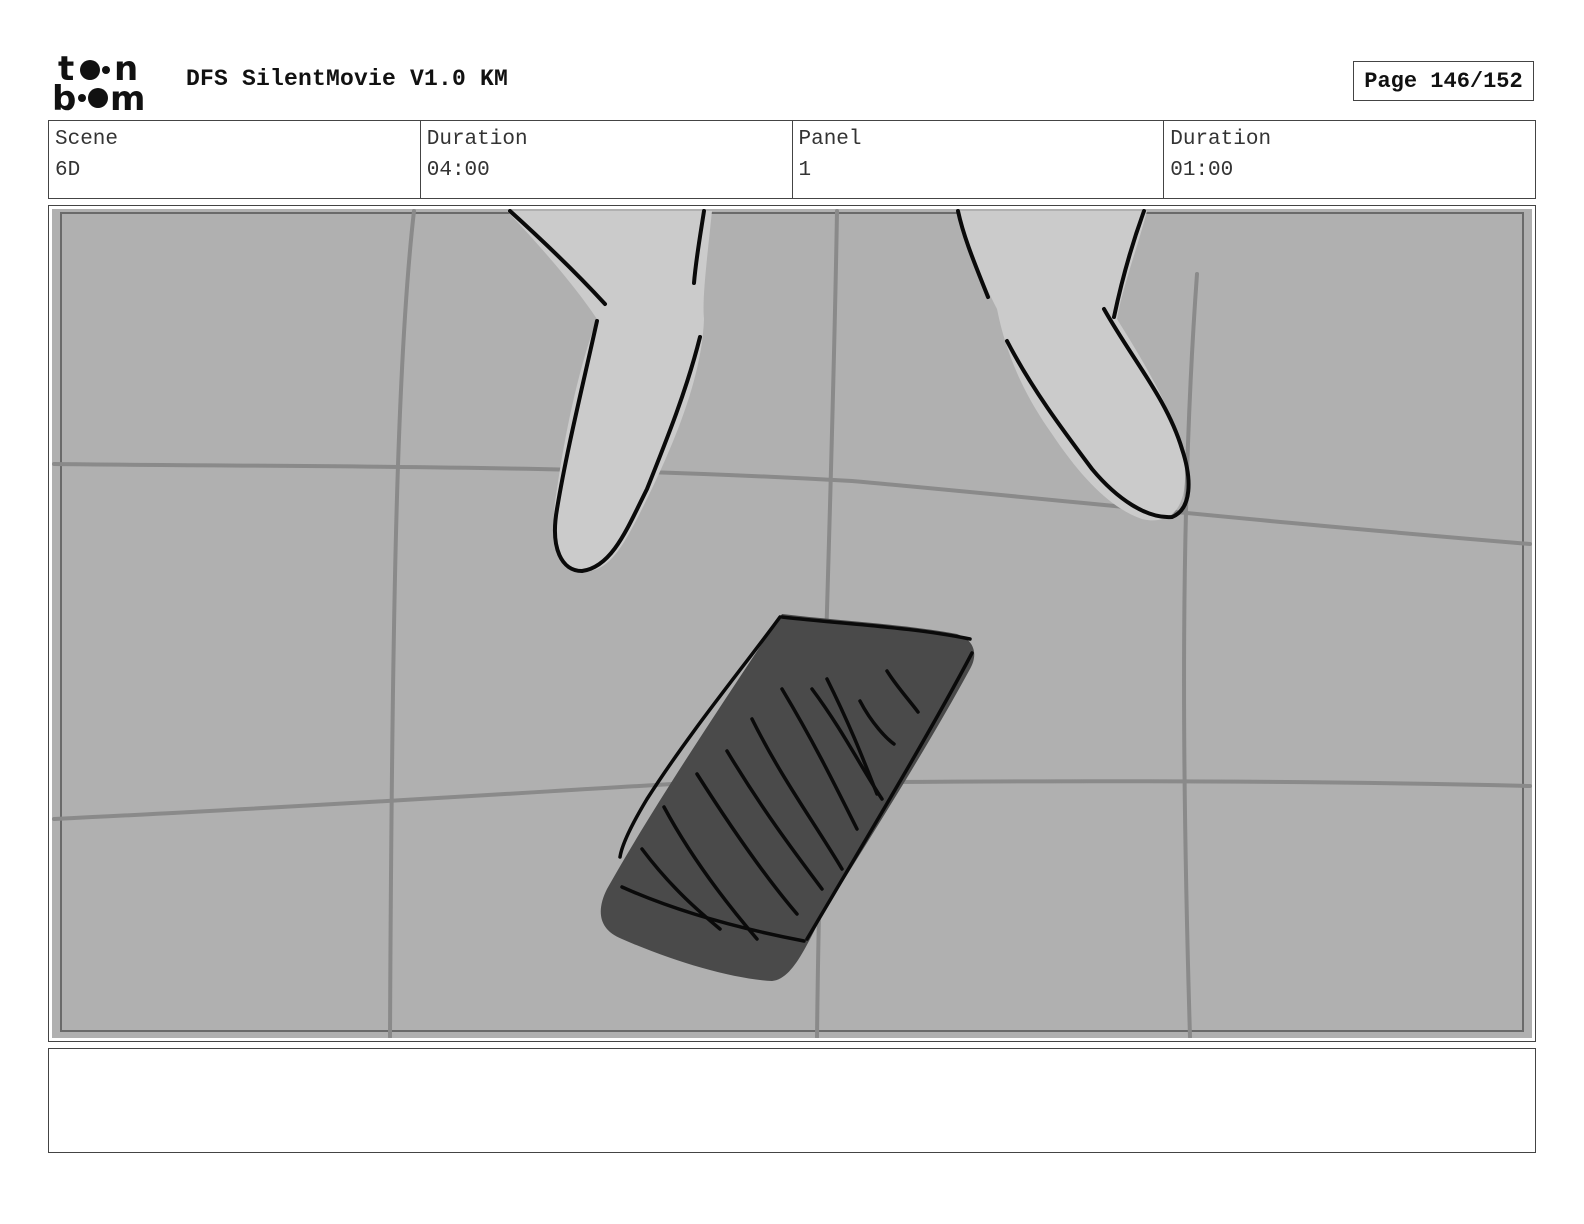 Image resolution: width=1584 pixels, height=1224 pixels. I want to click on document-title: DFS SilentMovie V1.0 KM, so click(347, 79).